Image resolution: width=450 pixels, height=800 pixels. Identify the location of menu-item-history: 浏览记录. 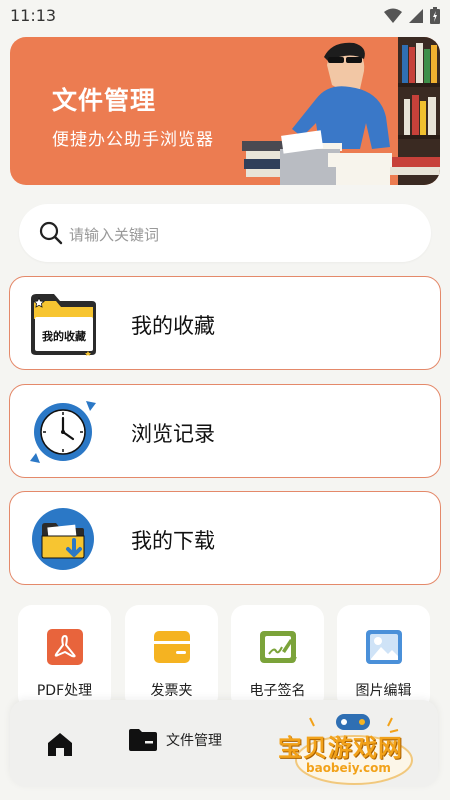
(225, 431).